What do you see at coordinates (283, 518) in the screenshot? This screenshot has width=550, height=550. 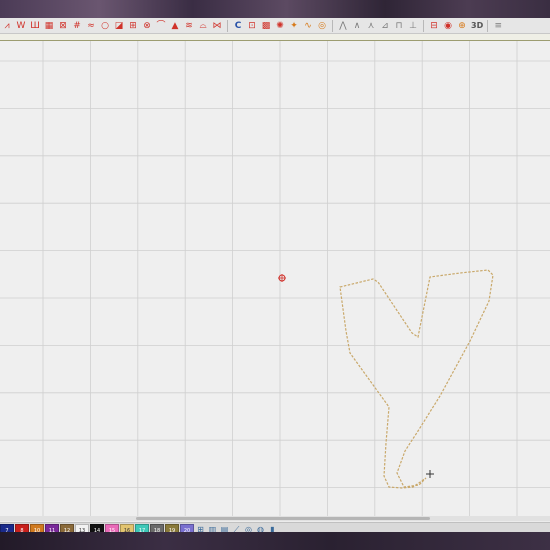 I see `horizontal-scrollbar-thumb` at bounding box center [283, 518].